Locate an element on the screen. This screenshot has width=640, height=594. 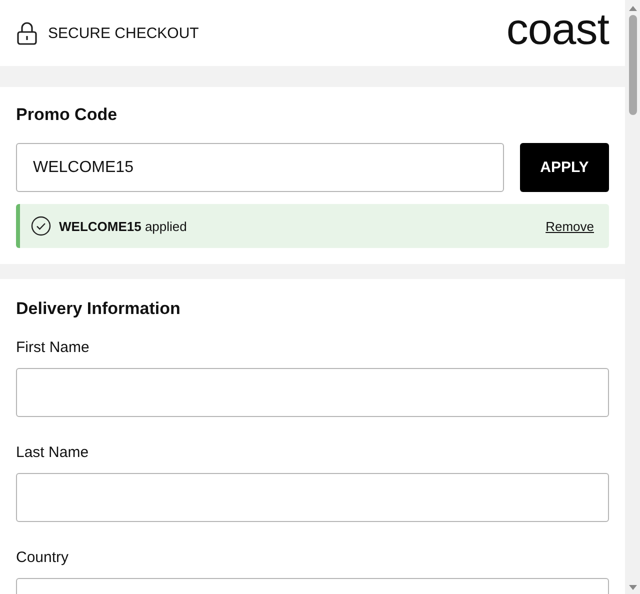
field-label: Last Name is located at coordinates (53, 452).